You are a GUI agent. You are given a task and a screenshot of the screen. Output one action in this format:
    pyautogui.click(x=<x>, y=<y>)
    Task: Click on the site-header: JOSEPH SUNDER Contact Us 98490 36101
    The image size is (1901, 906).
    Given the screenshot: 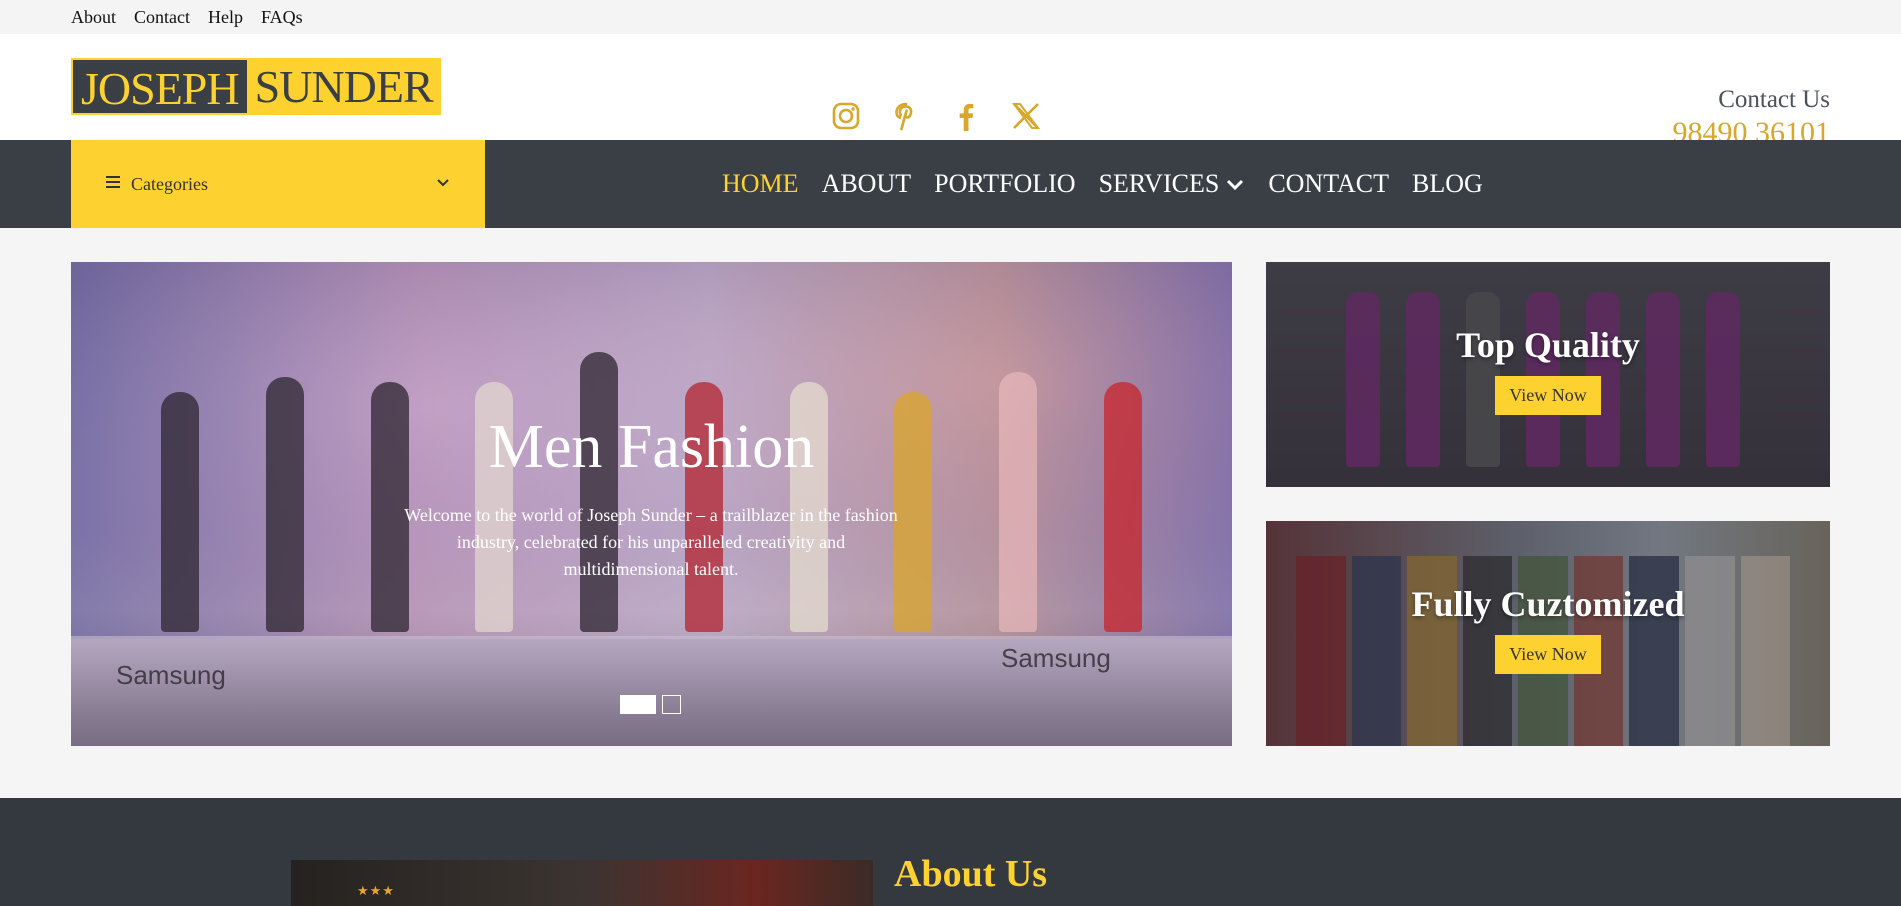 What is the action you would take?
    pyautogui.click(x=950, y=91)
    